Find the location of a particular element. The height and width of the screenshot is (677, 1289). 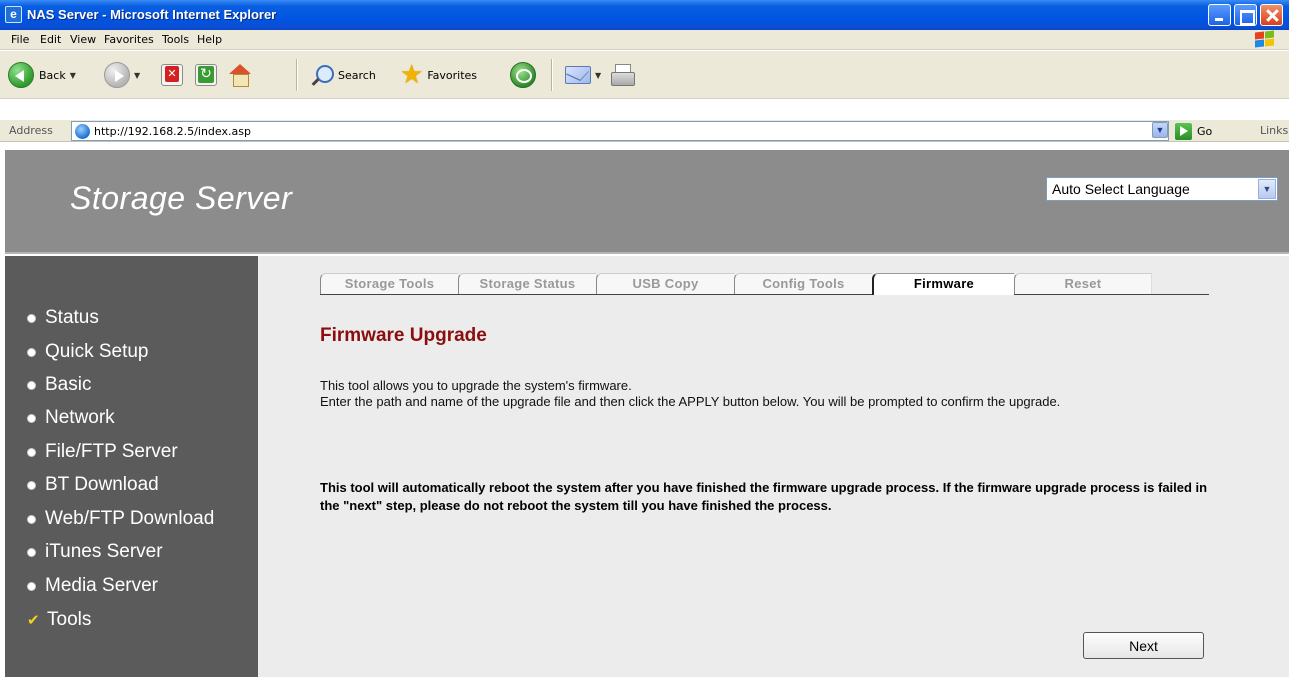

menu-tools: Tools is located at coordinates (175, 39).